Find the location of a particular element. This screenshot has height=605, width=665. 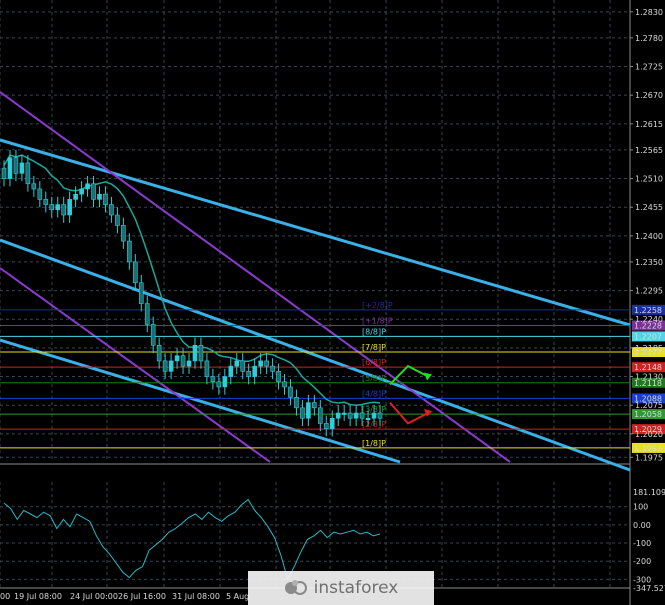

price-tick-label: 1.2400 is located at coordinates (649, 236).